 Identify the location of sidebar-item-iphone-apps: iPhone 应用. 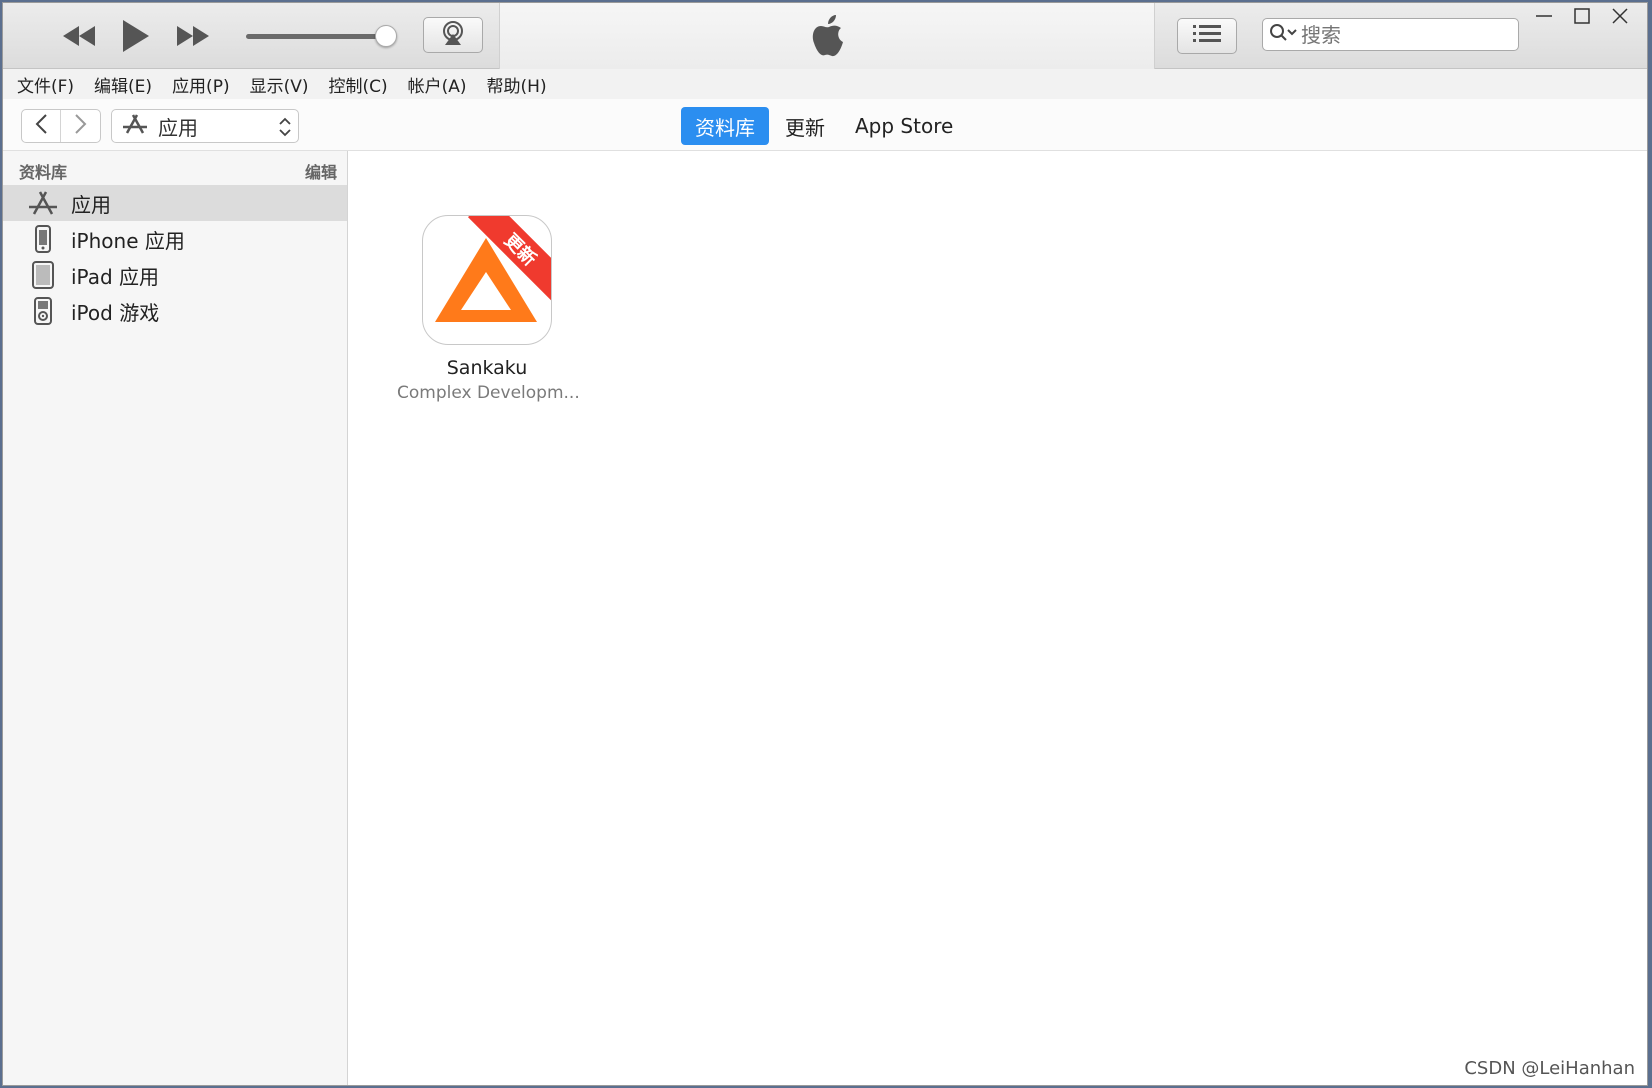
(175, 239).